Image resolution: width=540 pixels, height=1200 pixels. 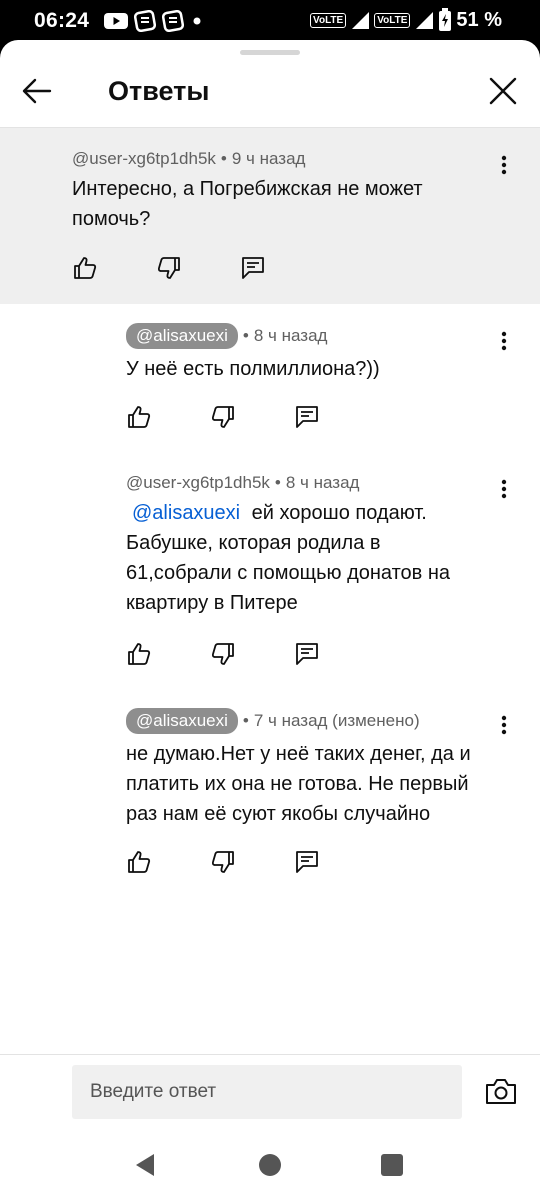 I want to click on status-bar: 06:24 VoLTE VoLTE 51 %, so click(x=270, y=20).